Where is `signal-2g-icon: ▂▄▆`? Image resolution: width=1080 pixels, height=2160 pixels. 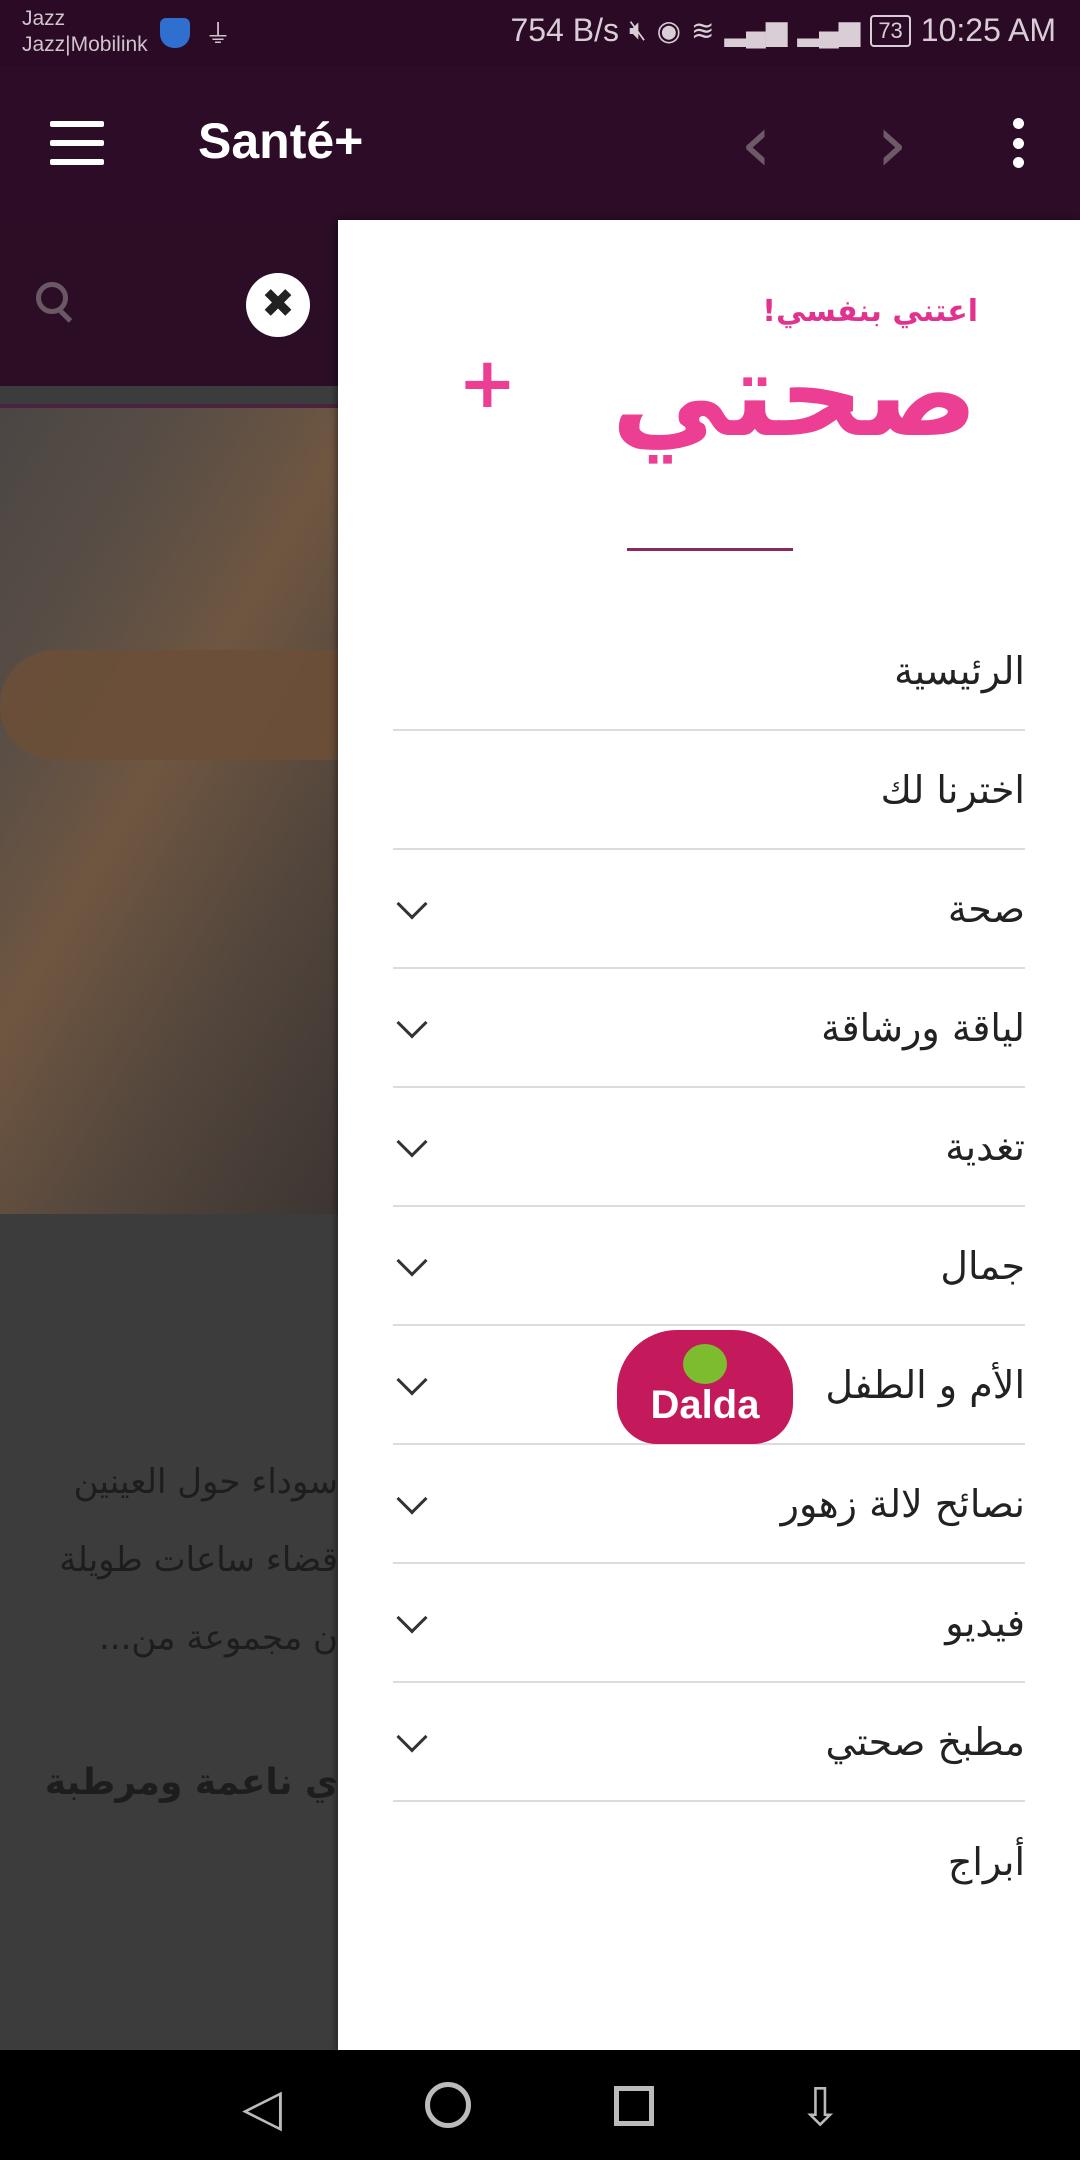 signal-2g-icon: ▂▄▆ is located at coordinates (756, 30).